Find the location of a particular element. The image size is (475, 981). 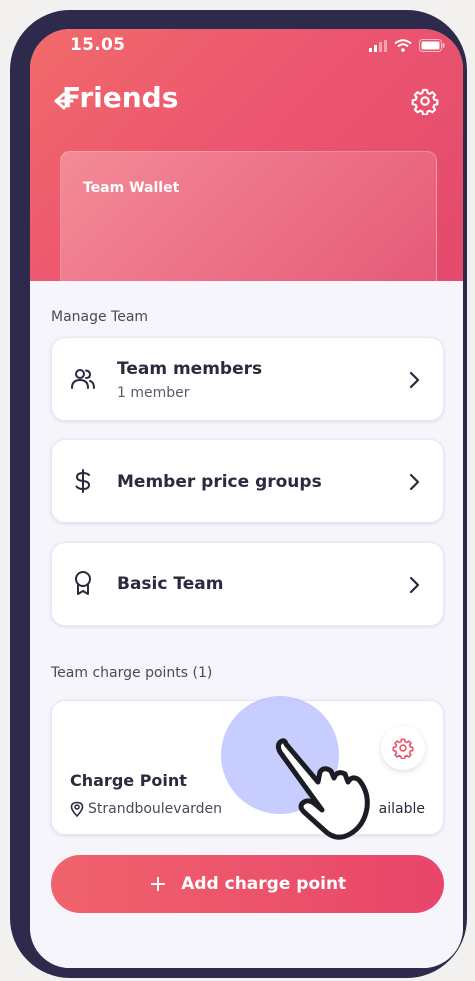

manage-team-label: Manage Team is located at coordinates (100, 317).